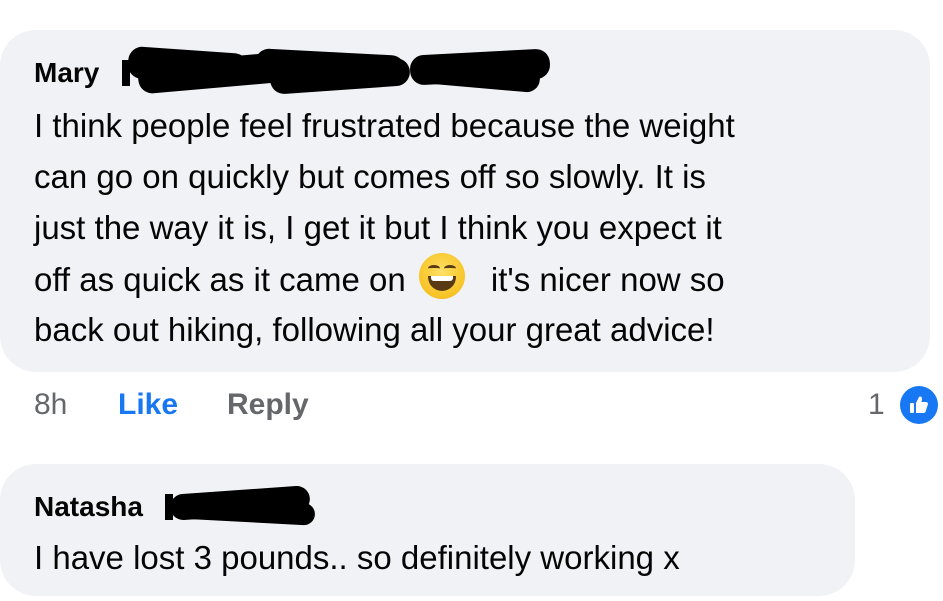  What do you see at coordinates (66, 73) in the screenshot?
I see `comment-author-name: Mary` at bounding box center [66, 73].